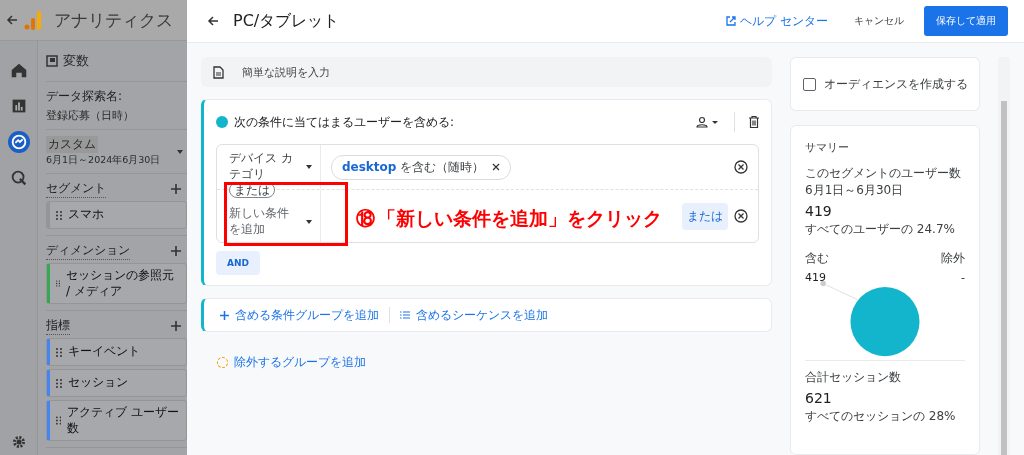 This screenshot has width=1024, height=455. What do you see at coordinates (880, 229) in the screenshot?
I see `users-share: すべてのユーザーの 24.7%` at bounding box center [880, 229].